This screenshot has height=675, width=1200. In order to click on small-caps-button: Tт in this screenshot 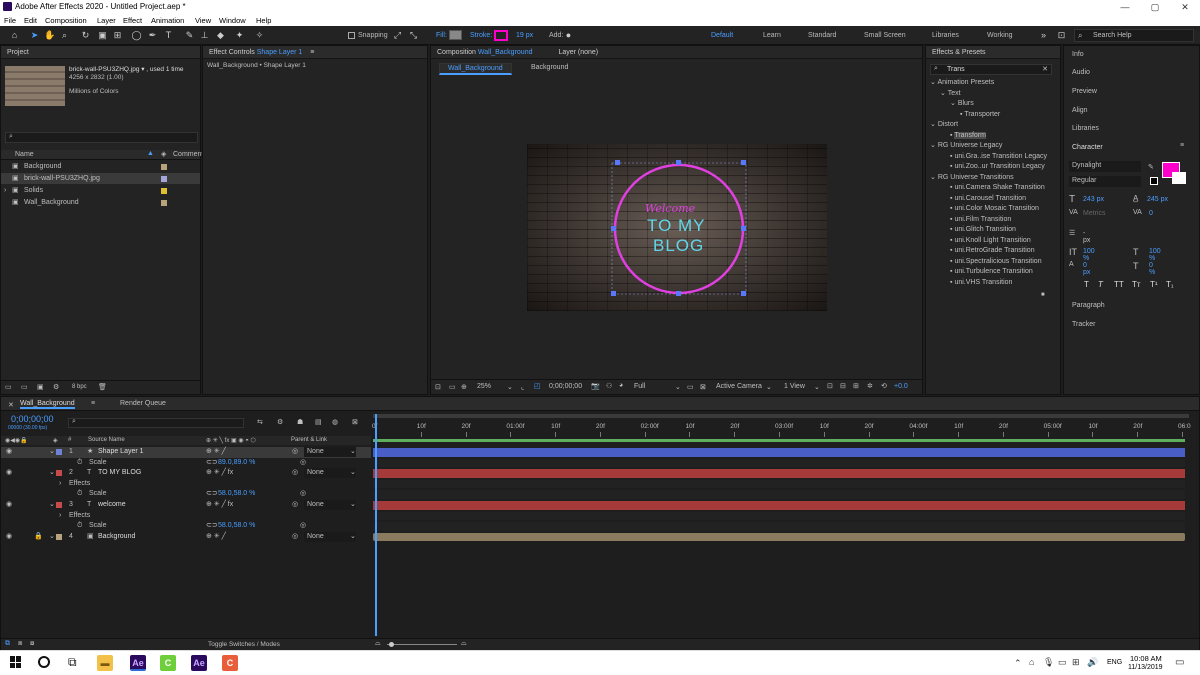, I will do `click(1136, 284)`.